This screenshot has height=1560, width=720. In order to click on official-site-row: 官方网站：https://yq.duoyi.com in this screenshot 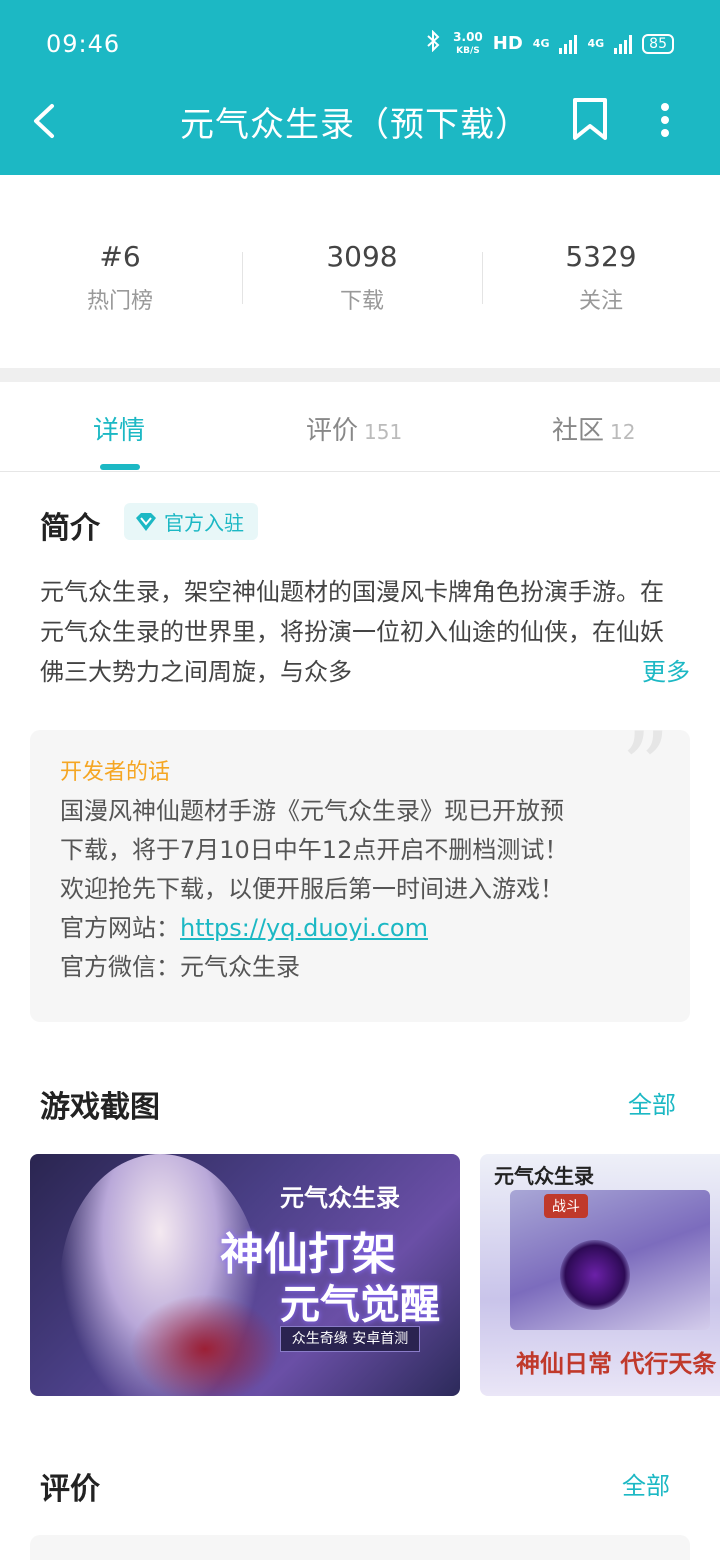, I will do `click(365, 928)`.